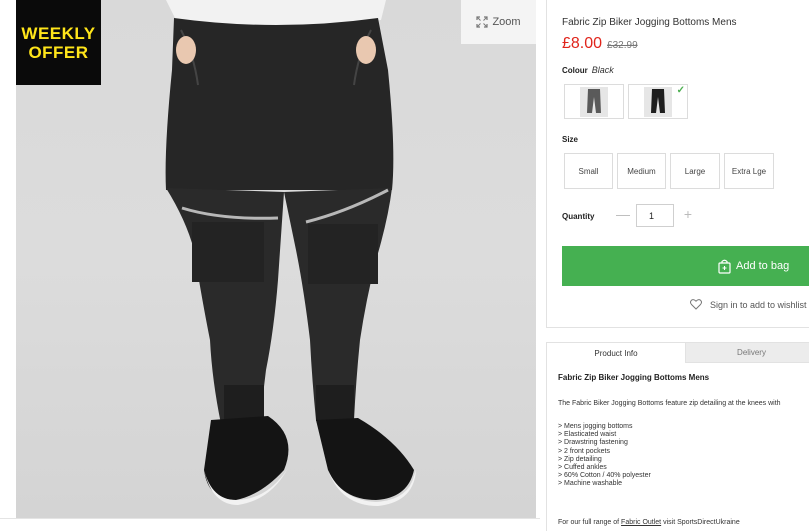  Describe the element at coordinates (749, 171) in the screenshot. I see `size-extra-large-button: Extra Lge` at that location.